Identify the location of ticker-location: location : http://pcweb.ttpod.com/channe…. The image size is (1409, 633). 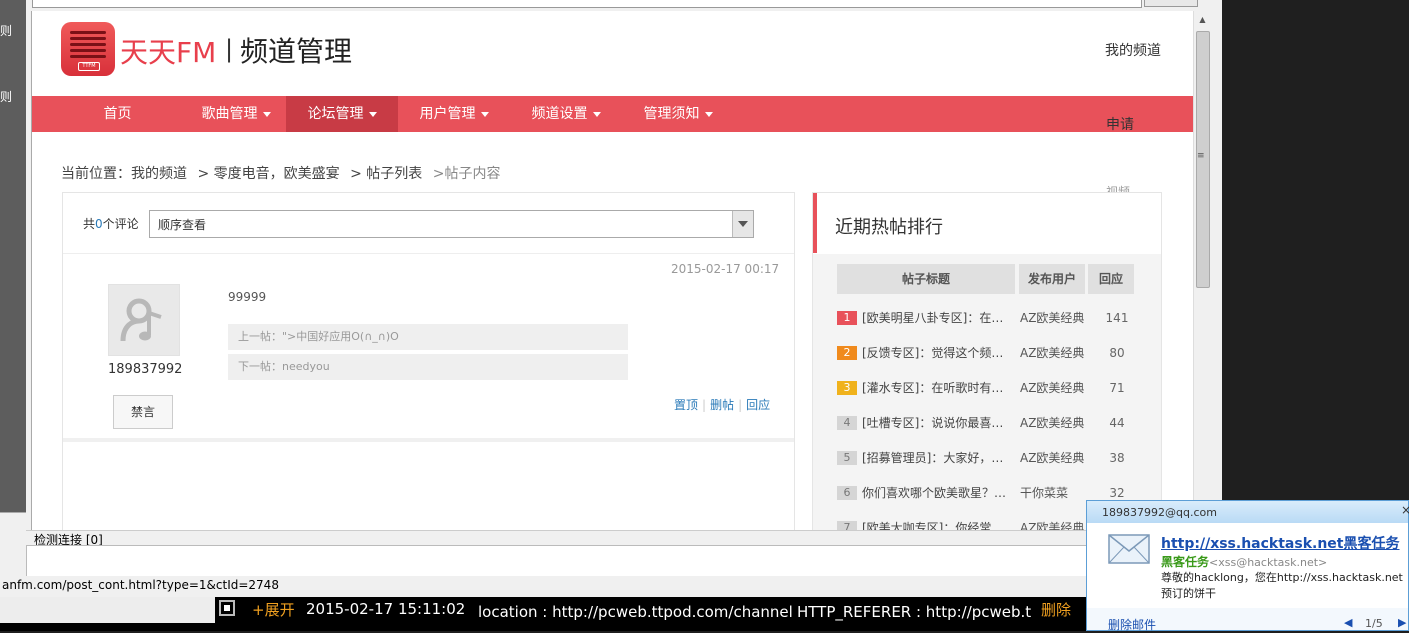
(635, 612).